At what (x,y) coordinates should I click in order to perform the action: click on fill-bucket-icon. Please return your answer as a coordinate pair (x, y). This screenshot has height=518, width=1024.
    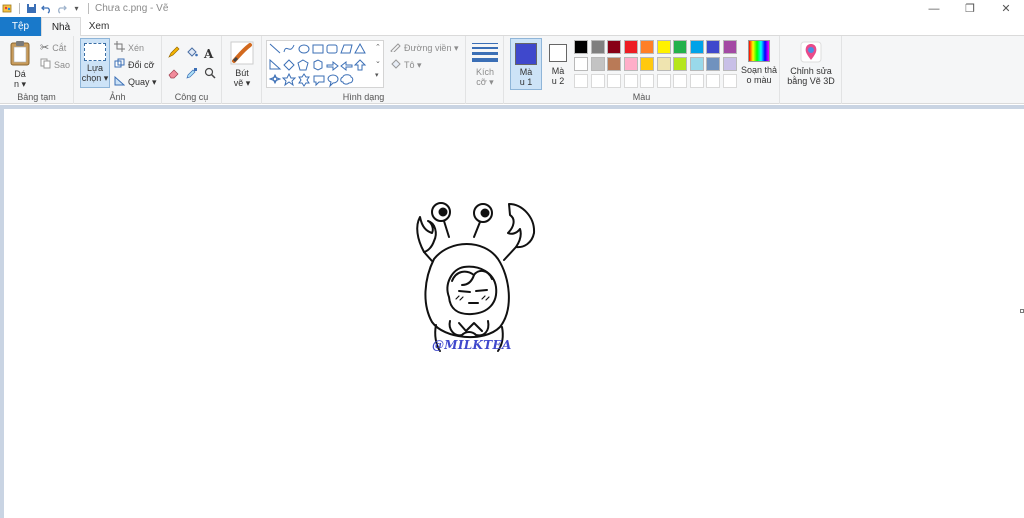
    Looking at the image, I should click on (192, 53).